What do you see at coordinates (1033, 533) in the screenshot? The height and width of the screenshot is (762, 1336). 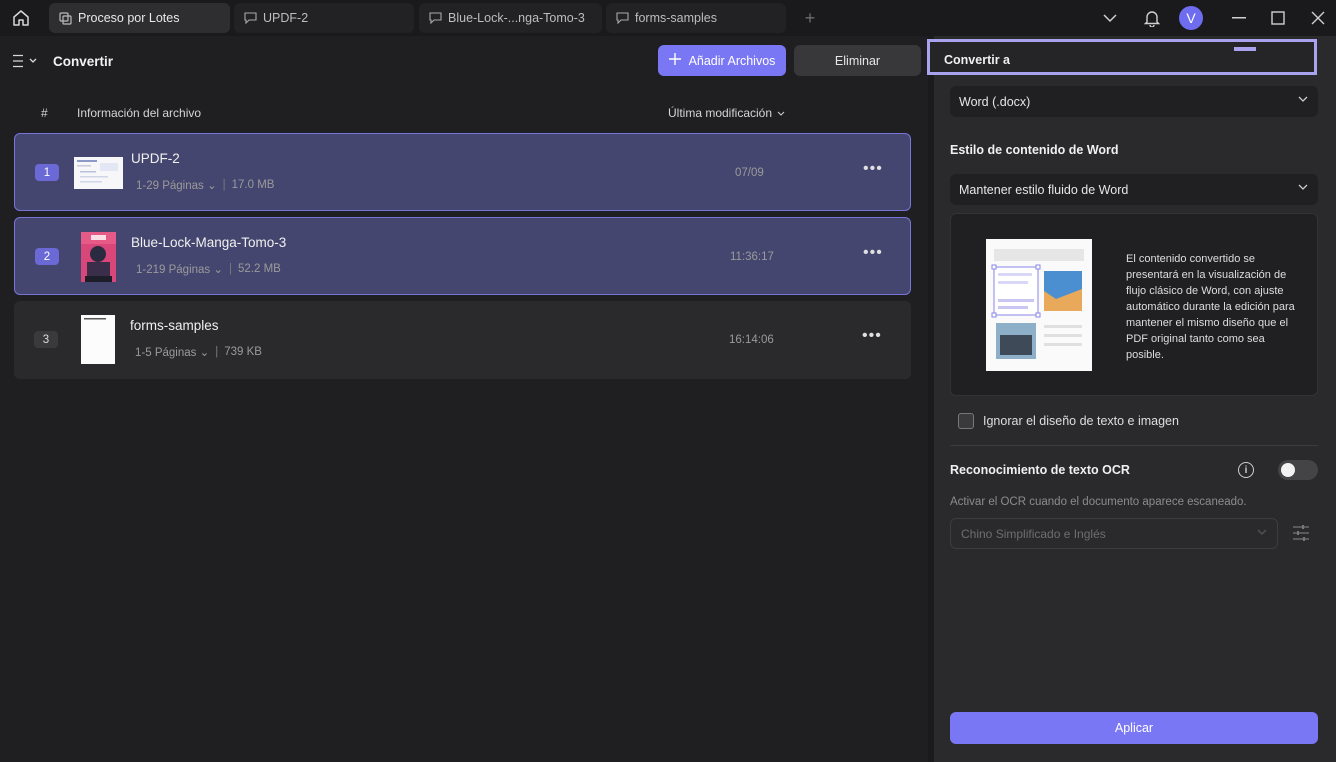 I see `ocr-language-value: Chino Simplificado e Inglés` at bounding box center [1033, 533].